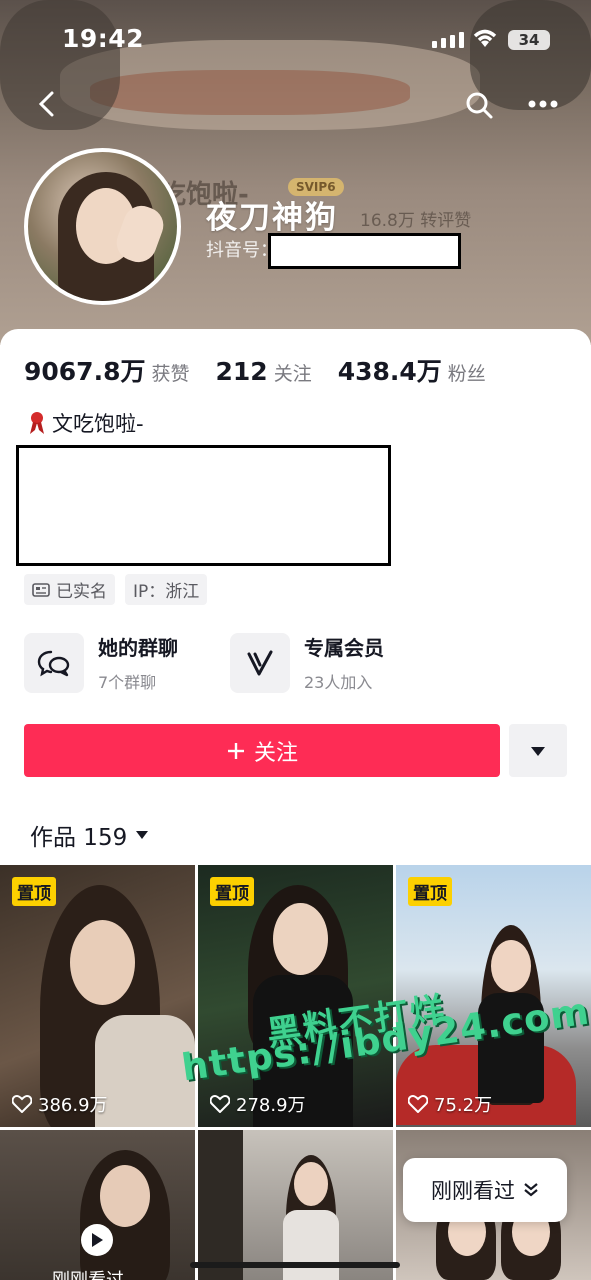 The width and height of the screenshot is (591, 1280). Describe the element at coordinates (260, 662) in the screenshot. I see `v-membership-icon` at that location.